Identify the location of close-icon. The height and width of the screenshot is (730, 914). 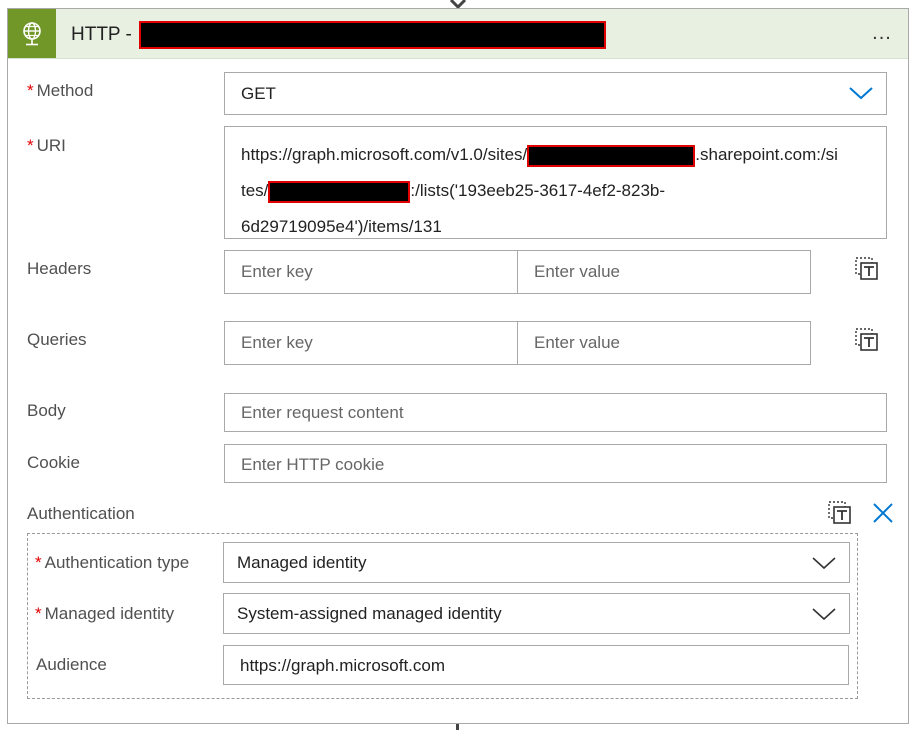
(883, 513).